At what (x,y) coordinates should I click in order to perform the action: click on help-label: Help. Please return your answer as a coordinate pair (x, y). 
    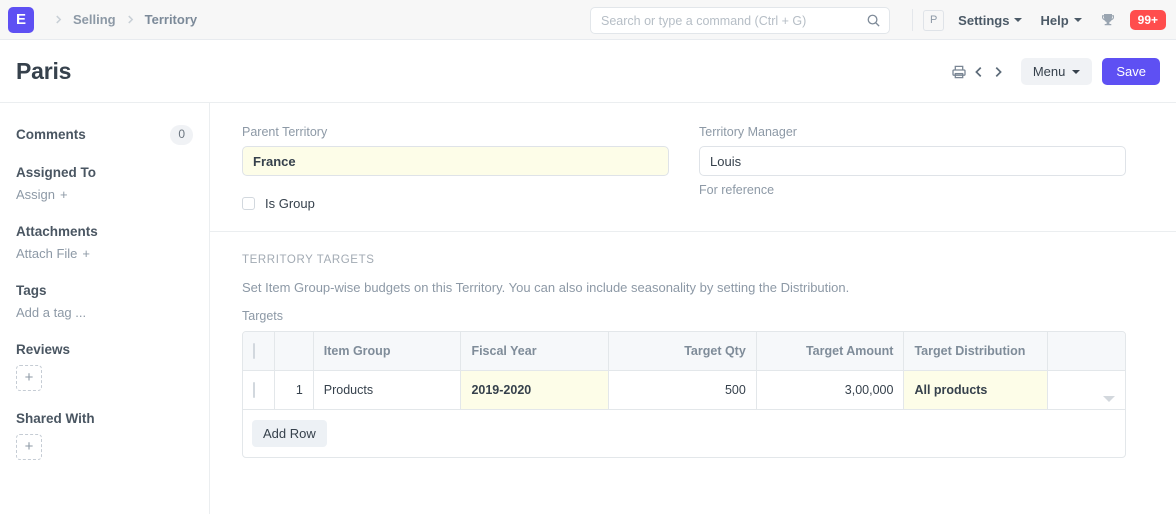
    Looking at the image, I should click on (1054, 20).